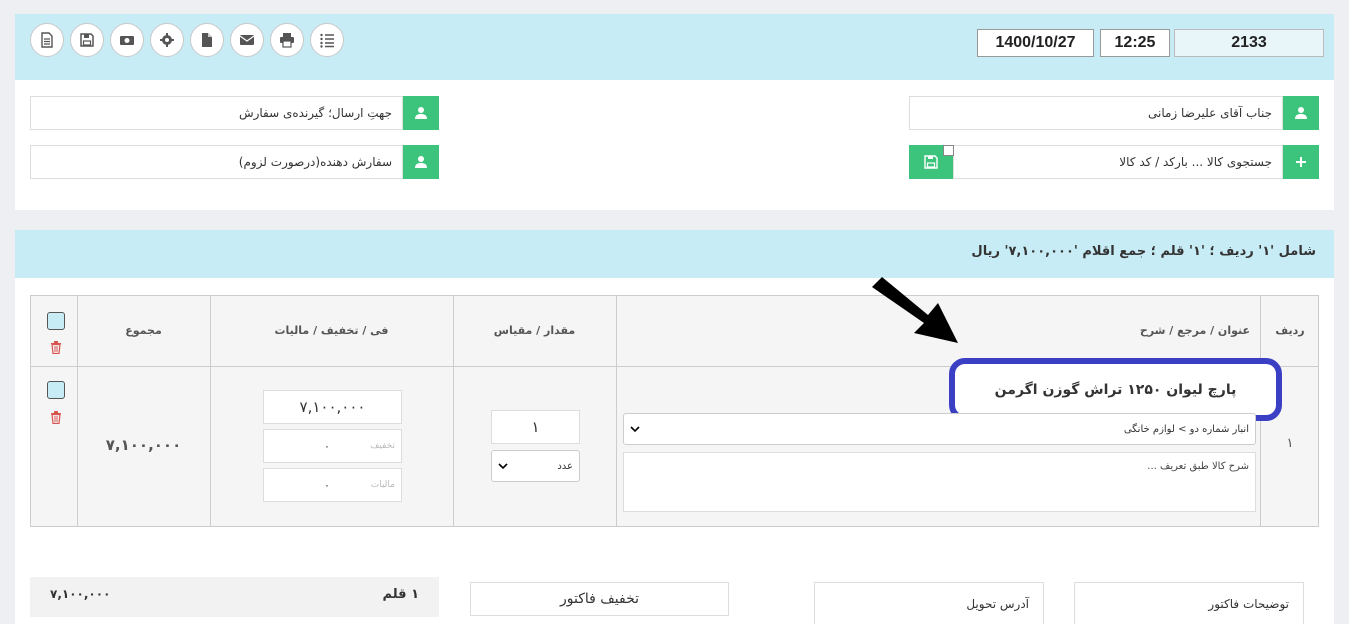 The width and height of the screenshot is (1349, 624). Describe the element at coordinates (535, 427) in the screenshot. I see `quantity-input: ۱` at that location.